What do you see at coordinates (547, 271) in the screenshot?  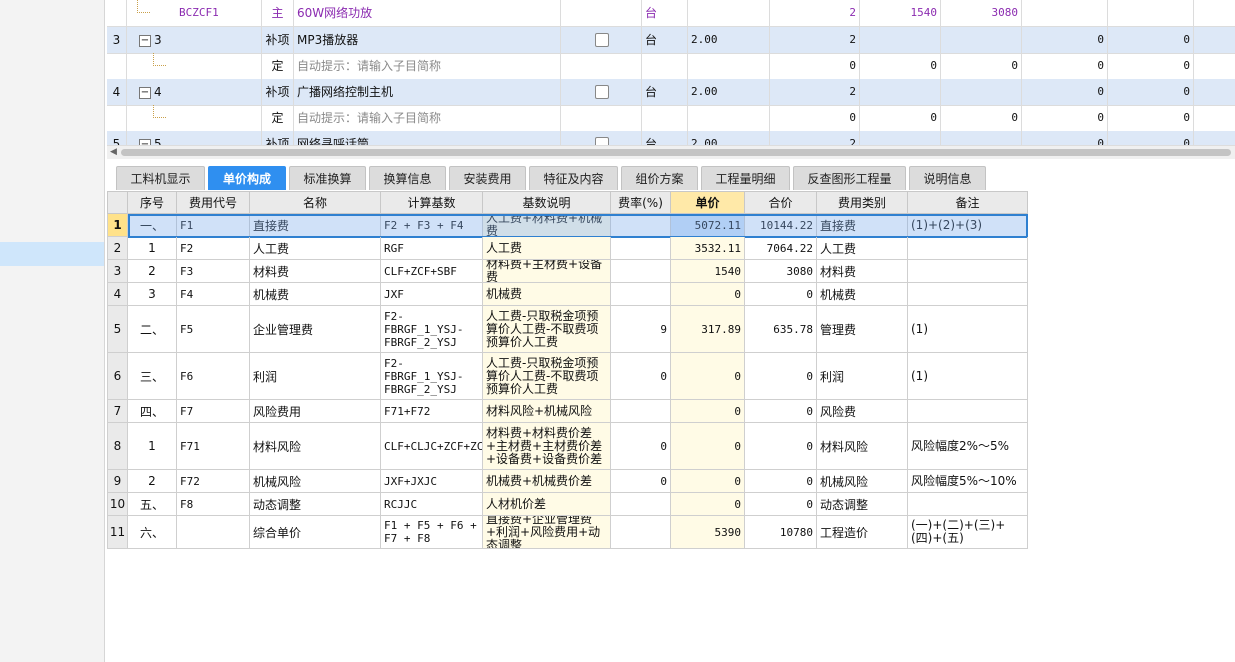 I see `cell-base-desc: 材料费+主材费+设备费` at bounding box center [547, 271].